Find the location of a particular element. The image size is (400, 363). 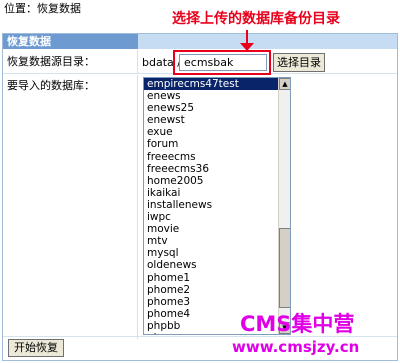

database-option: exue is located at coordinates (217, 132).